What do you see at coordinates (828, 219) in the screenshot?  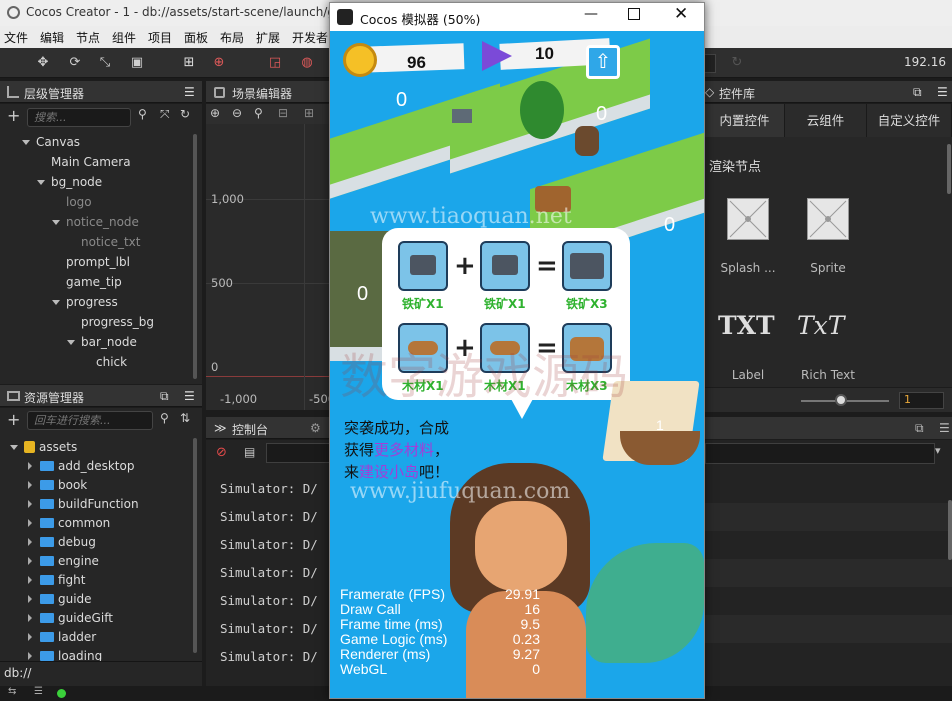 I see `sprite-widget-icon` at bounding box center [828, 219].